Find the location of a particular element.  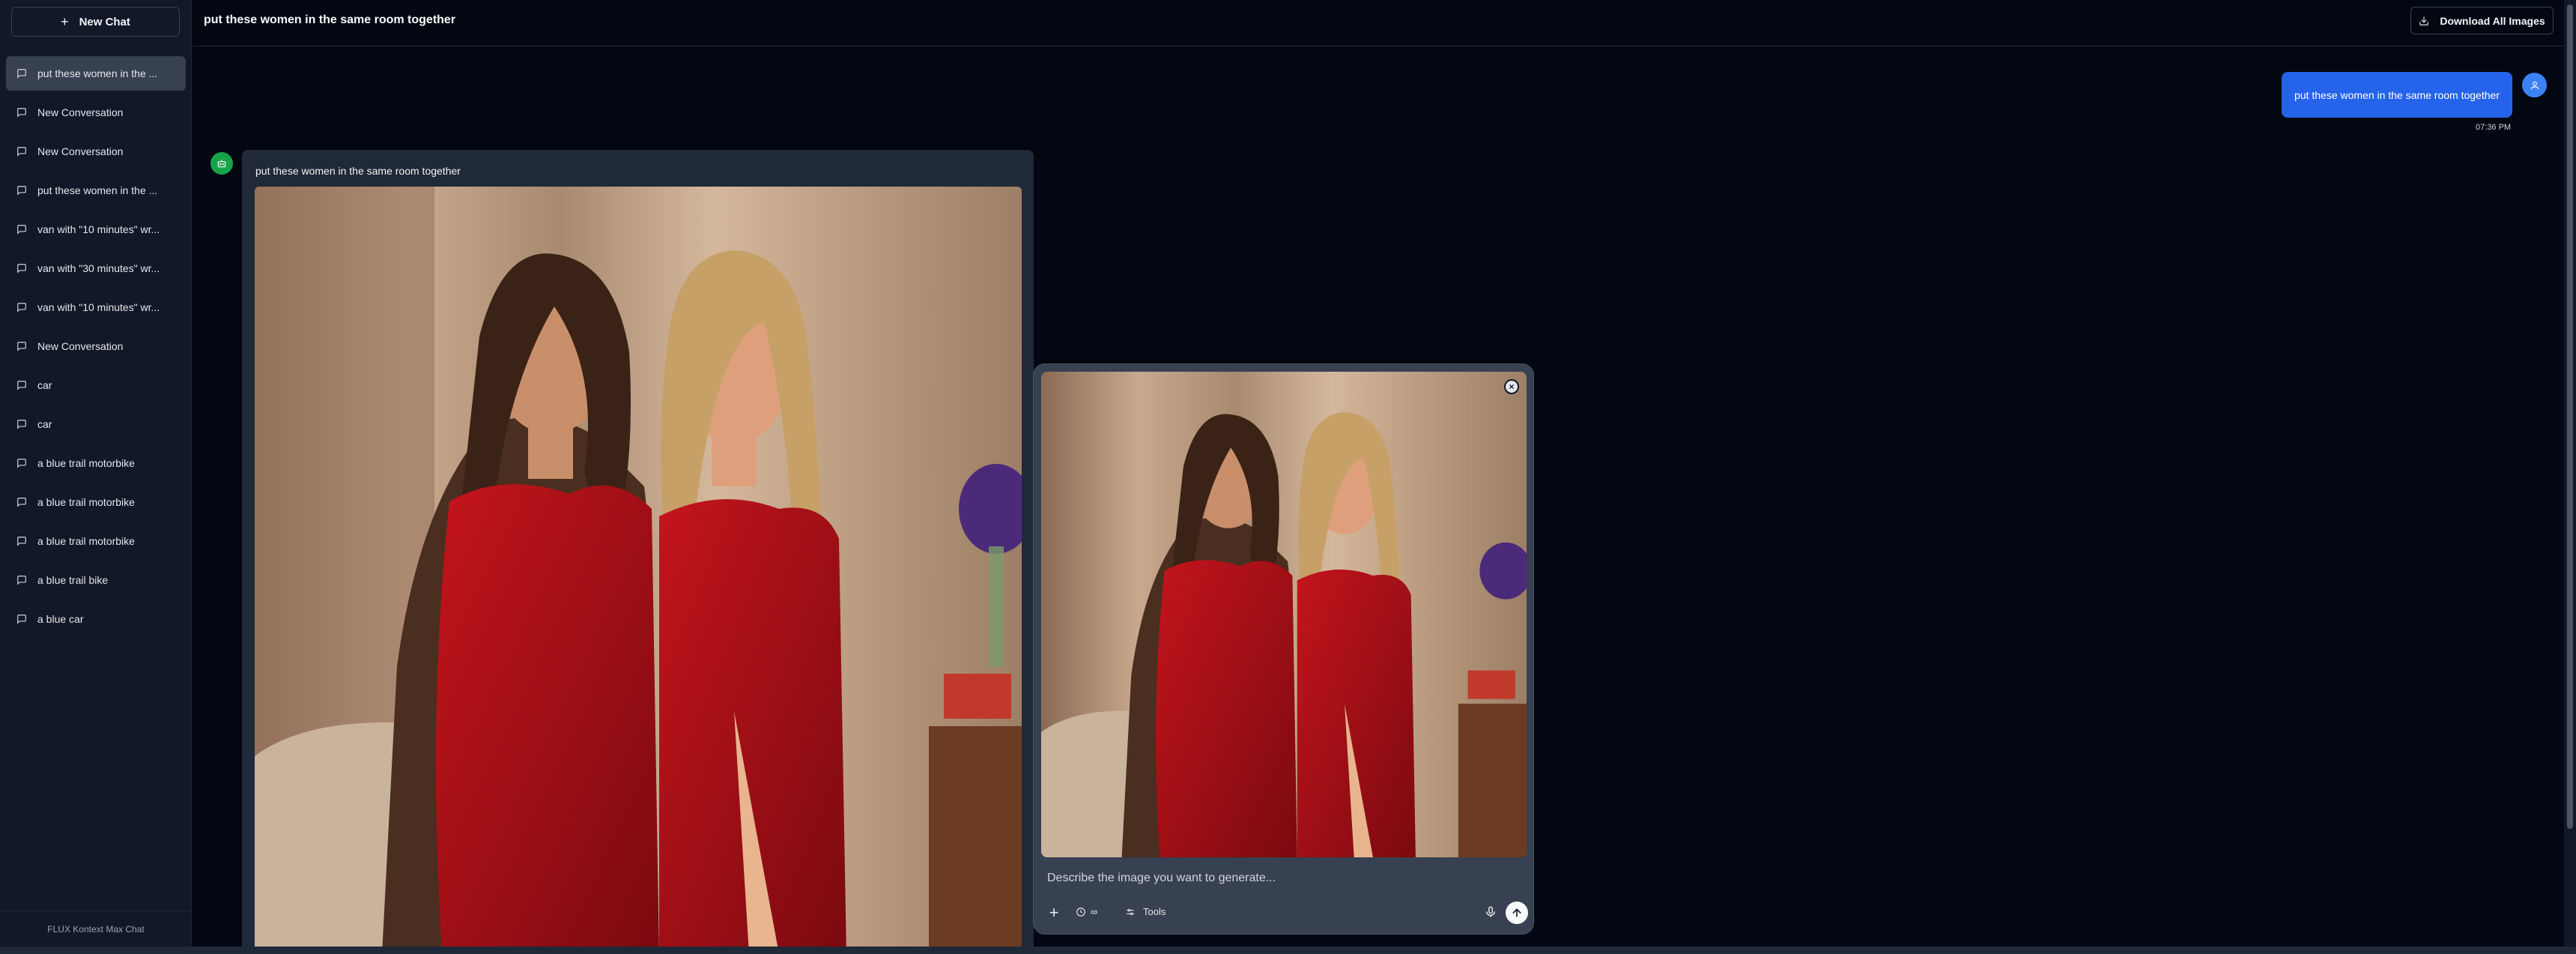

bottom-edge-bar is located at coordinates (1288, 951).